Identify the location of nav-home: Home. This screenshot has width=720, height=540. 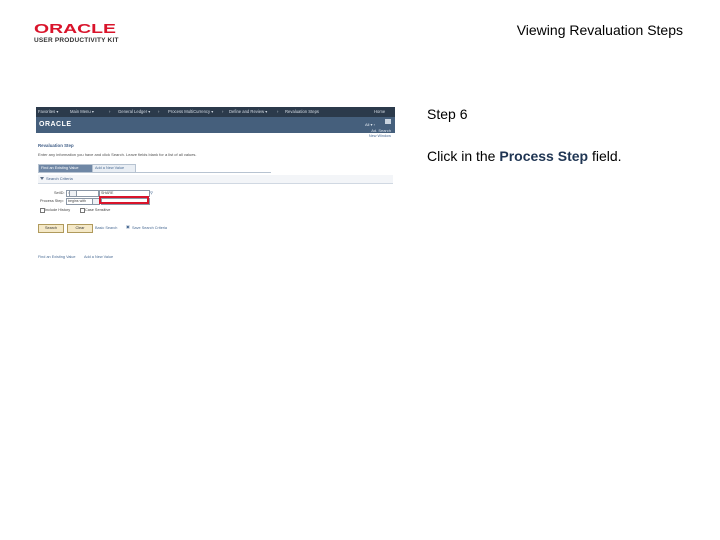
(379, 111).